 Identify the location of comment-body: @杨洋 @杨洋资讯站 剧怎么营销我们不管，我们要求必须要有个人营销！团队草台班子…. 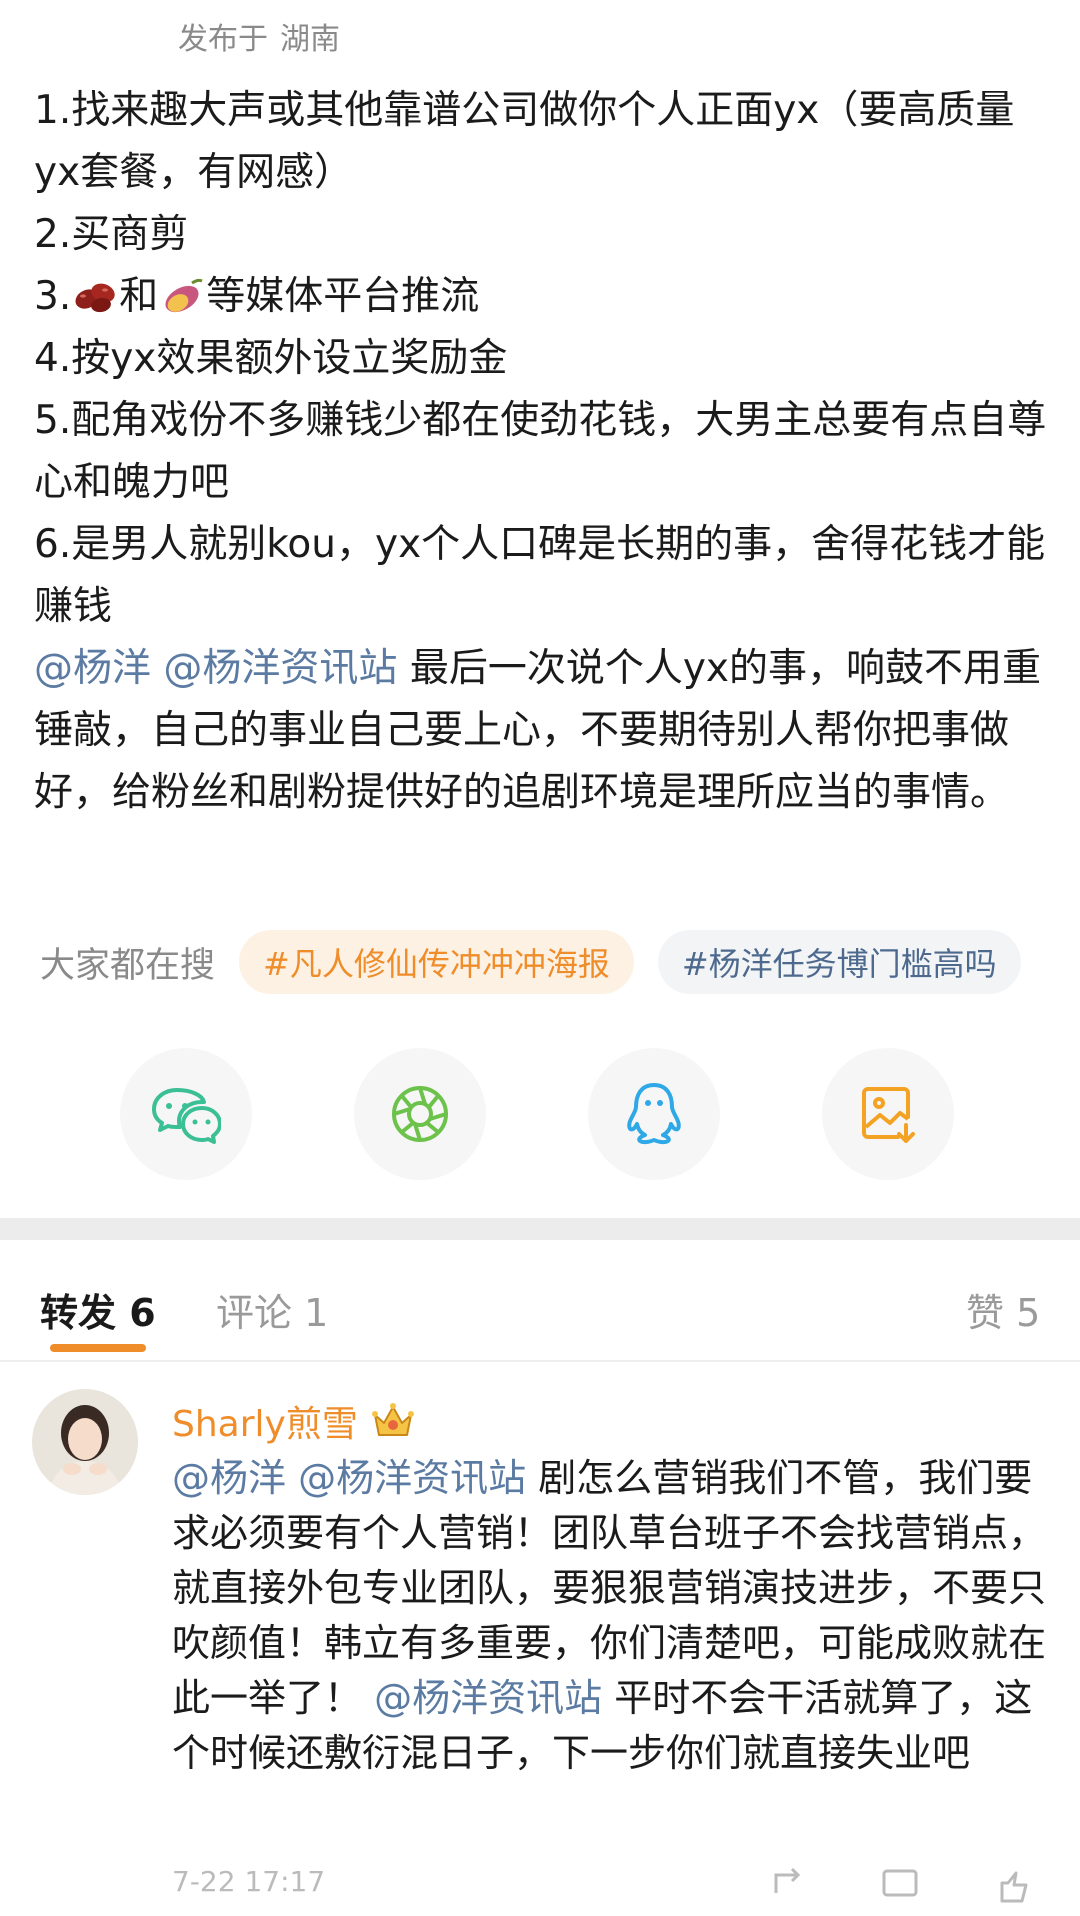
(612, 1616).